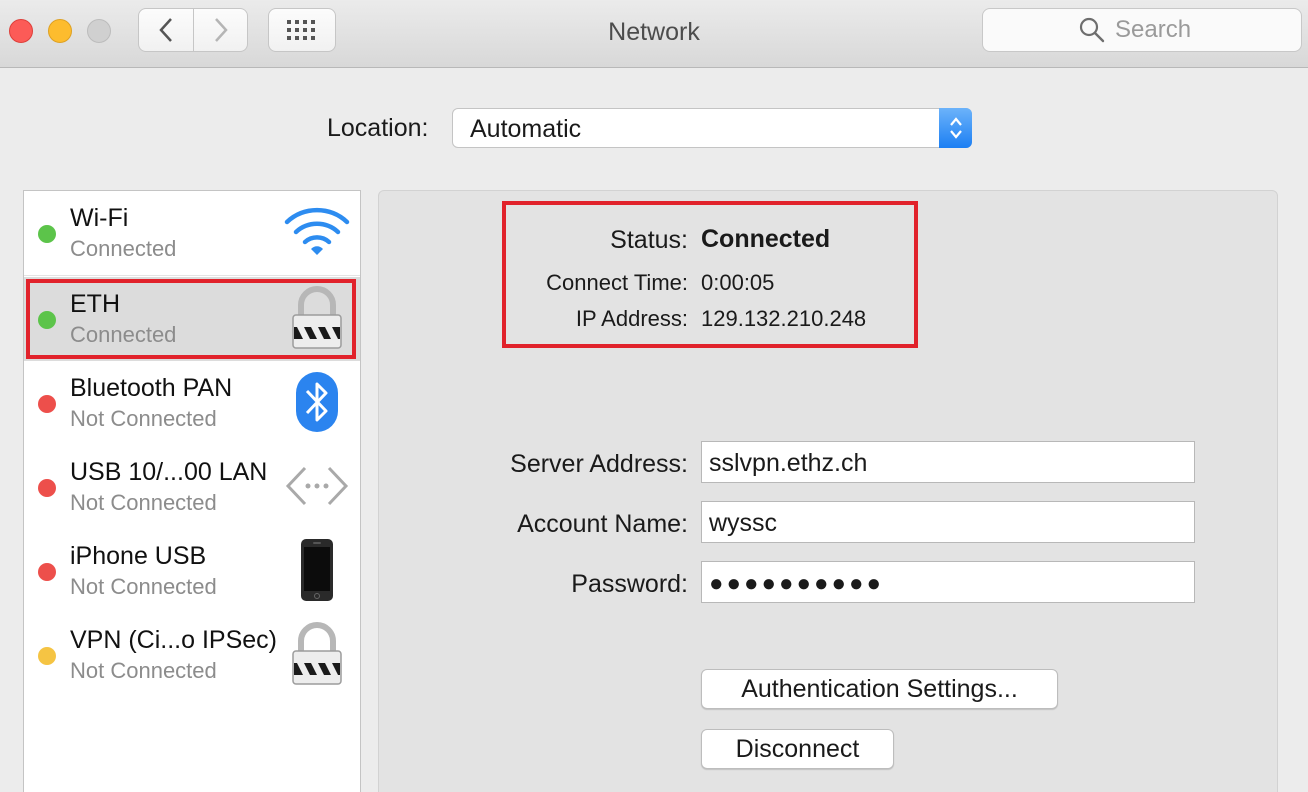 This screenshot has width=1308, height=792. What do you see at coordinates (317, 570) in the screenshot?
I see `iphone-icon` at bounding box center [317, 570].